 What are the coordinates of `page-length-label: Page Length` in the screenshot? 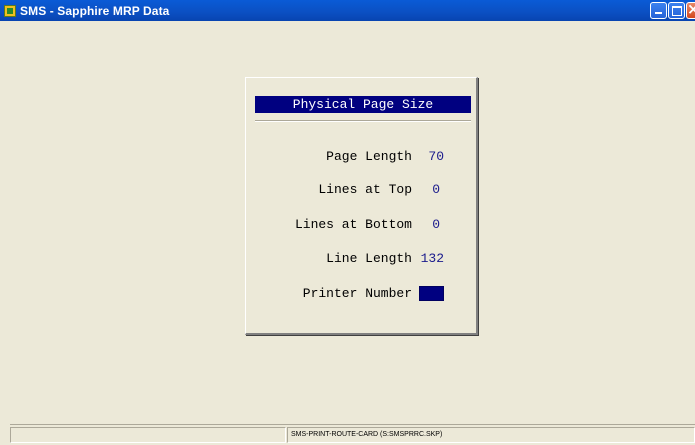 It's located at (369, 156).